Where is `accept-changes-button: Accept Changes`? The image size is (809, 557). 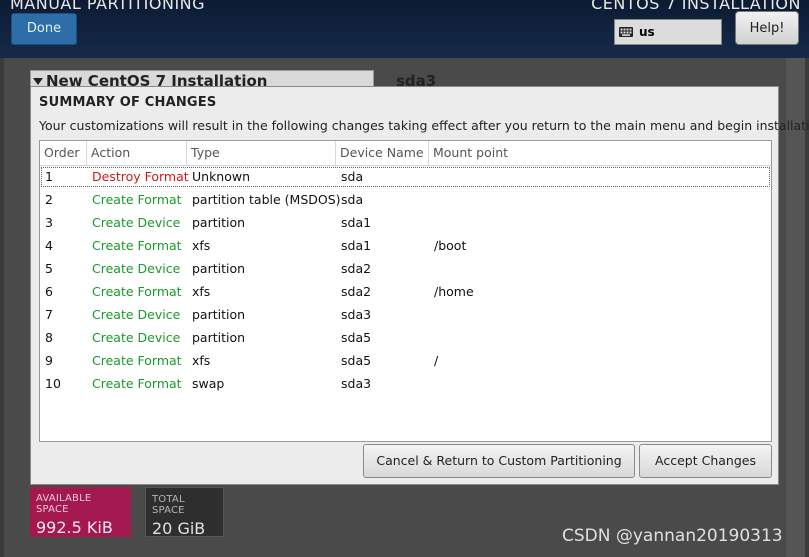 accept-changes-button: Accept Changes is located at coordinates (705, 461).